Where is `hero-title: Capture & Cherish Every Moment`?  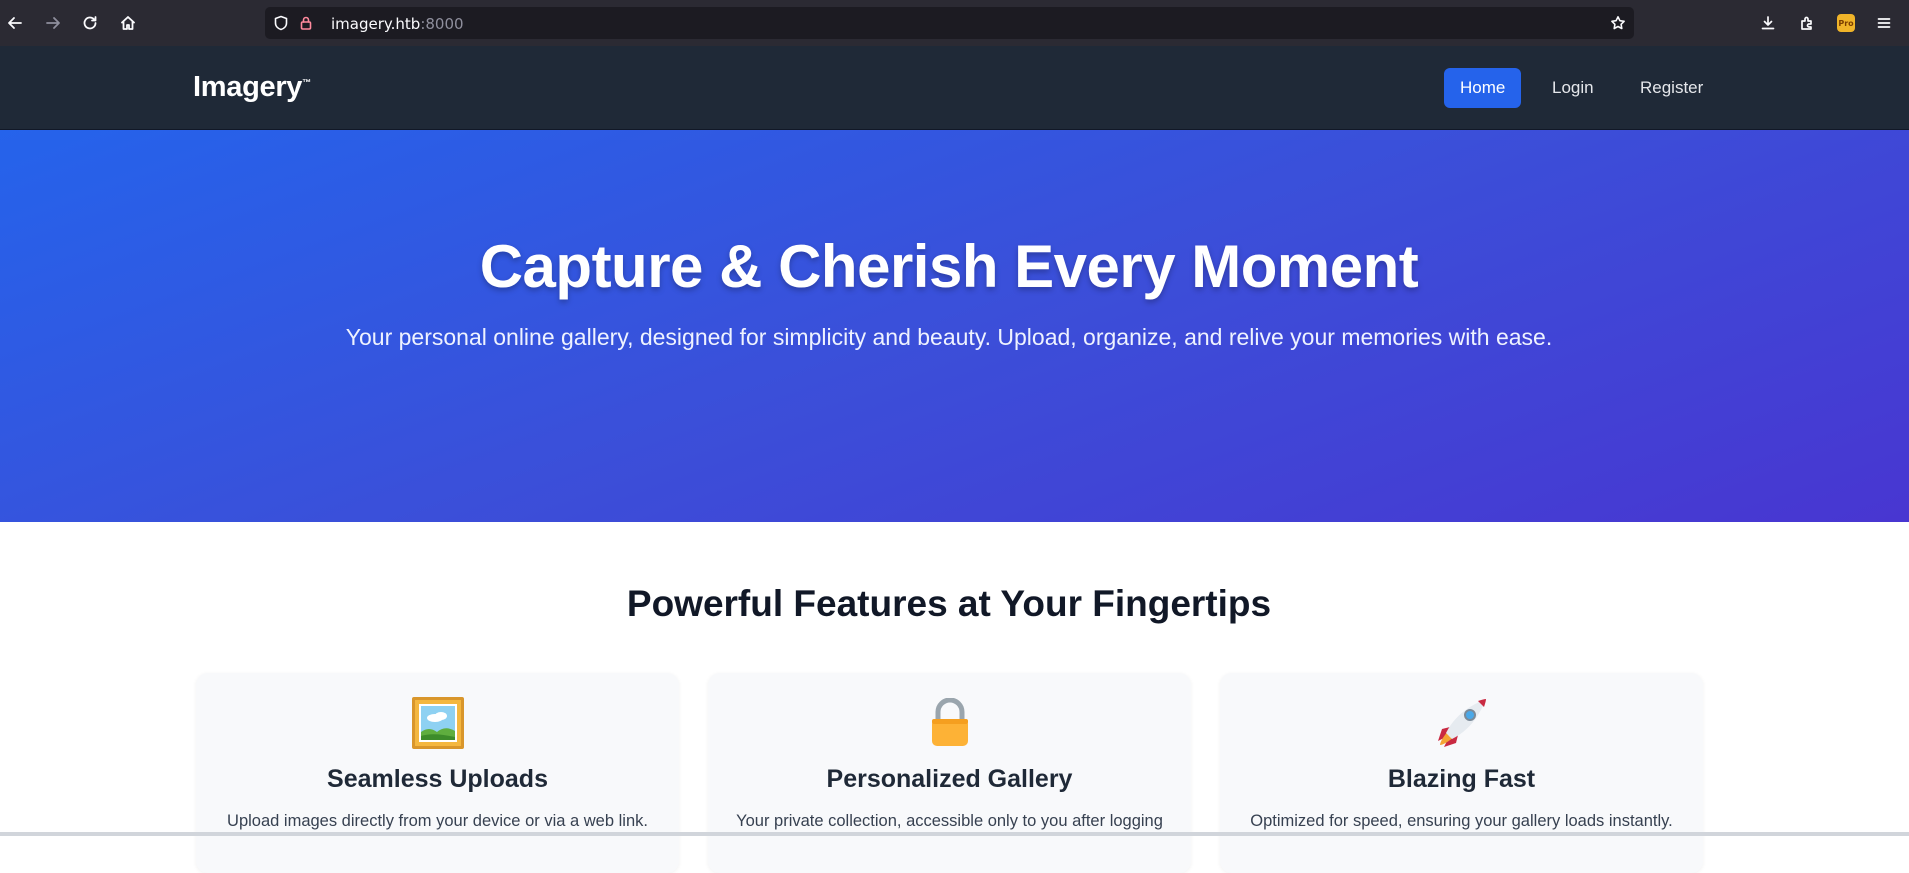
hero-title: Capture & Cherish Every Moment is located at coordinates (949, 266).